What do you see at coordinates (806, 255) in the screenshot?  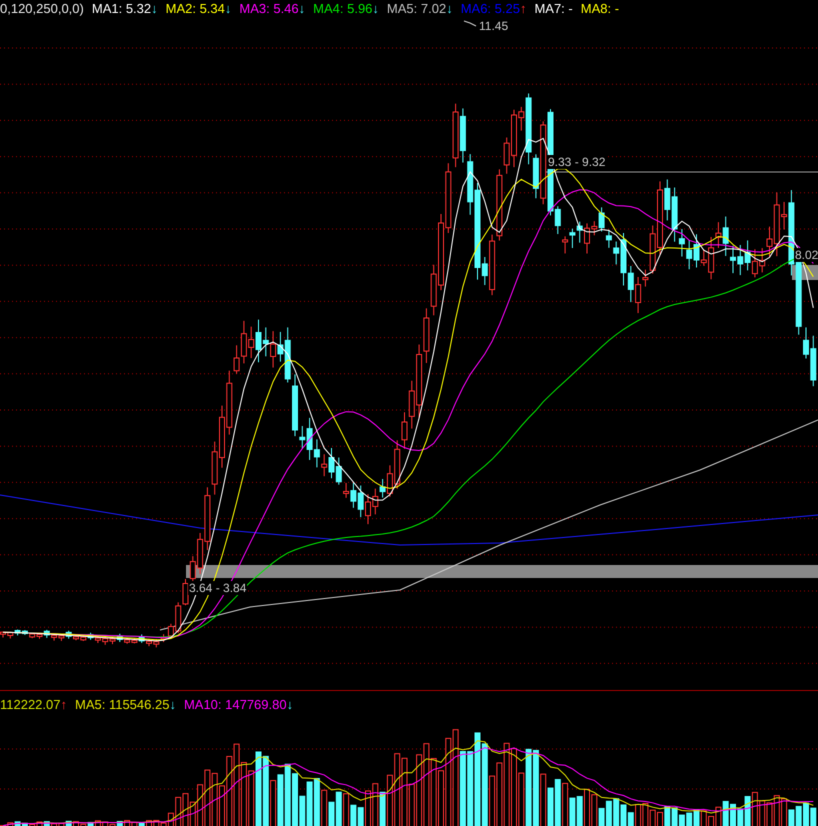 I see `price-label: 8.02` at bounding box center [806, 255].